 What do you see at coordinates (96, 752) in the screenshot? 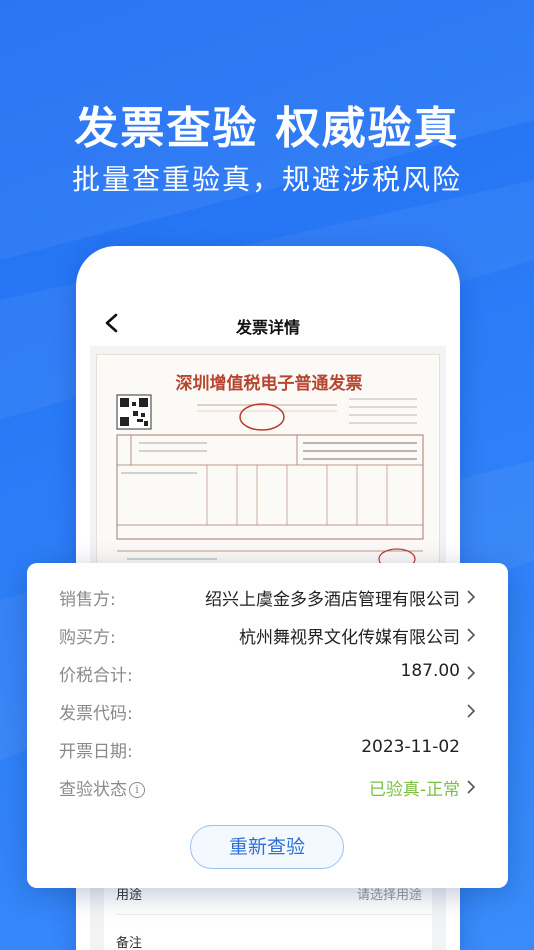
I see `field-label: 开票日期:` at bounding box center [96, 752].